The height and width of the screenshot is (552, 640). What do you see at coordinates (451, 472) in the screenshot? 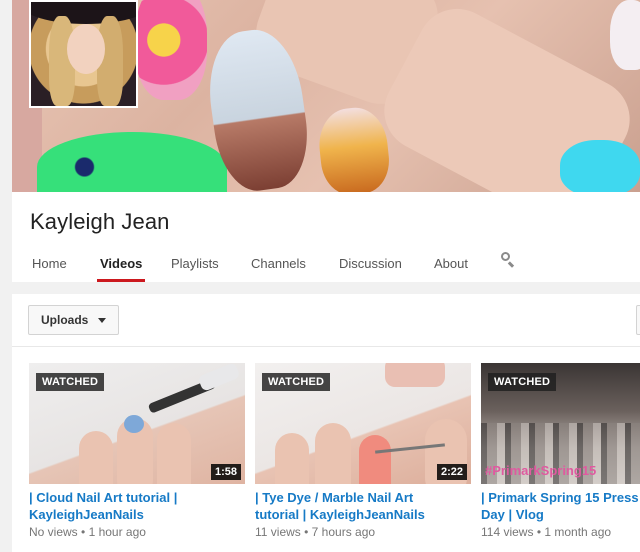
I see `video-duration: 2:22` at bounding box center [451, 472].